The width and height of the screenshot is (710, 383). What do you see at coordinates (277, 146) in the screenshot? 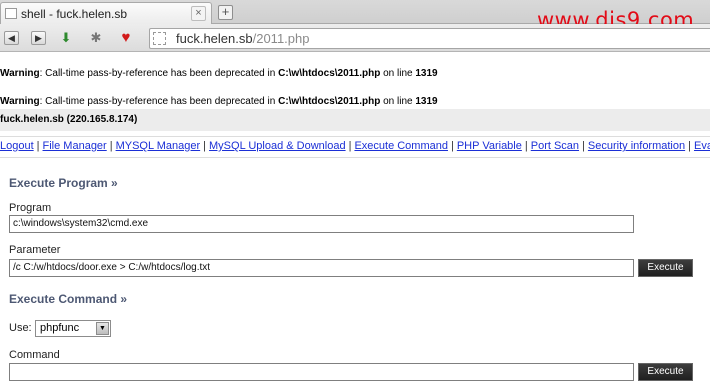
I see `nav-link-mysql-upload-download: MySQL Upload & Download` at bounding box center [277, 146].